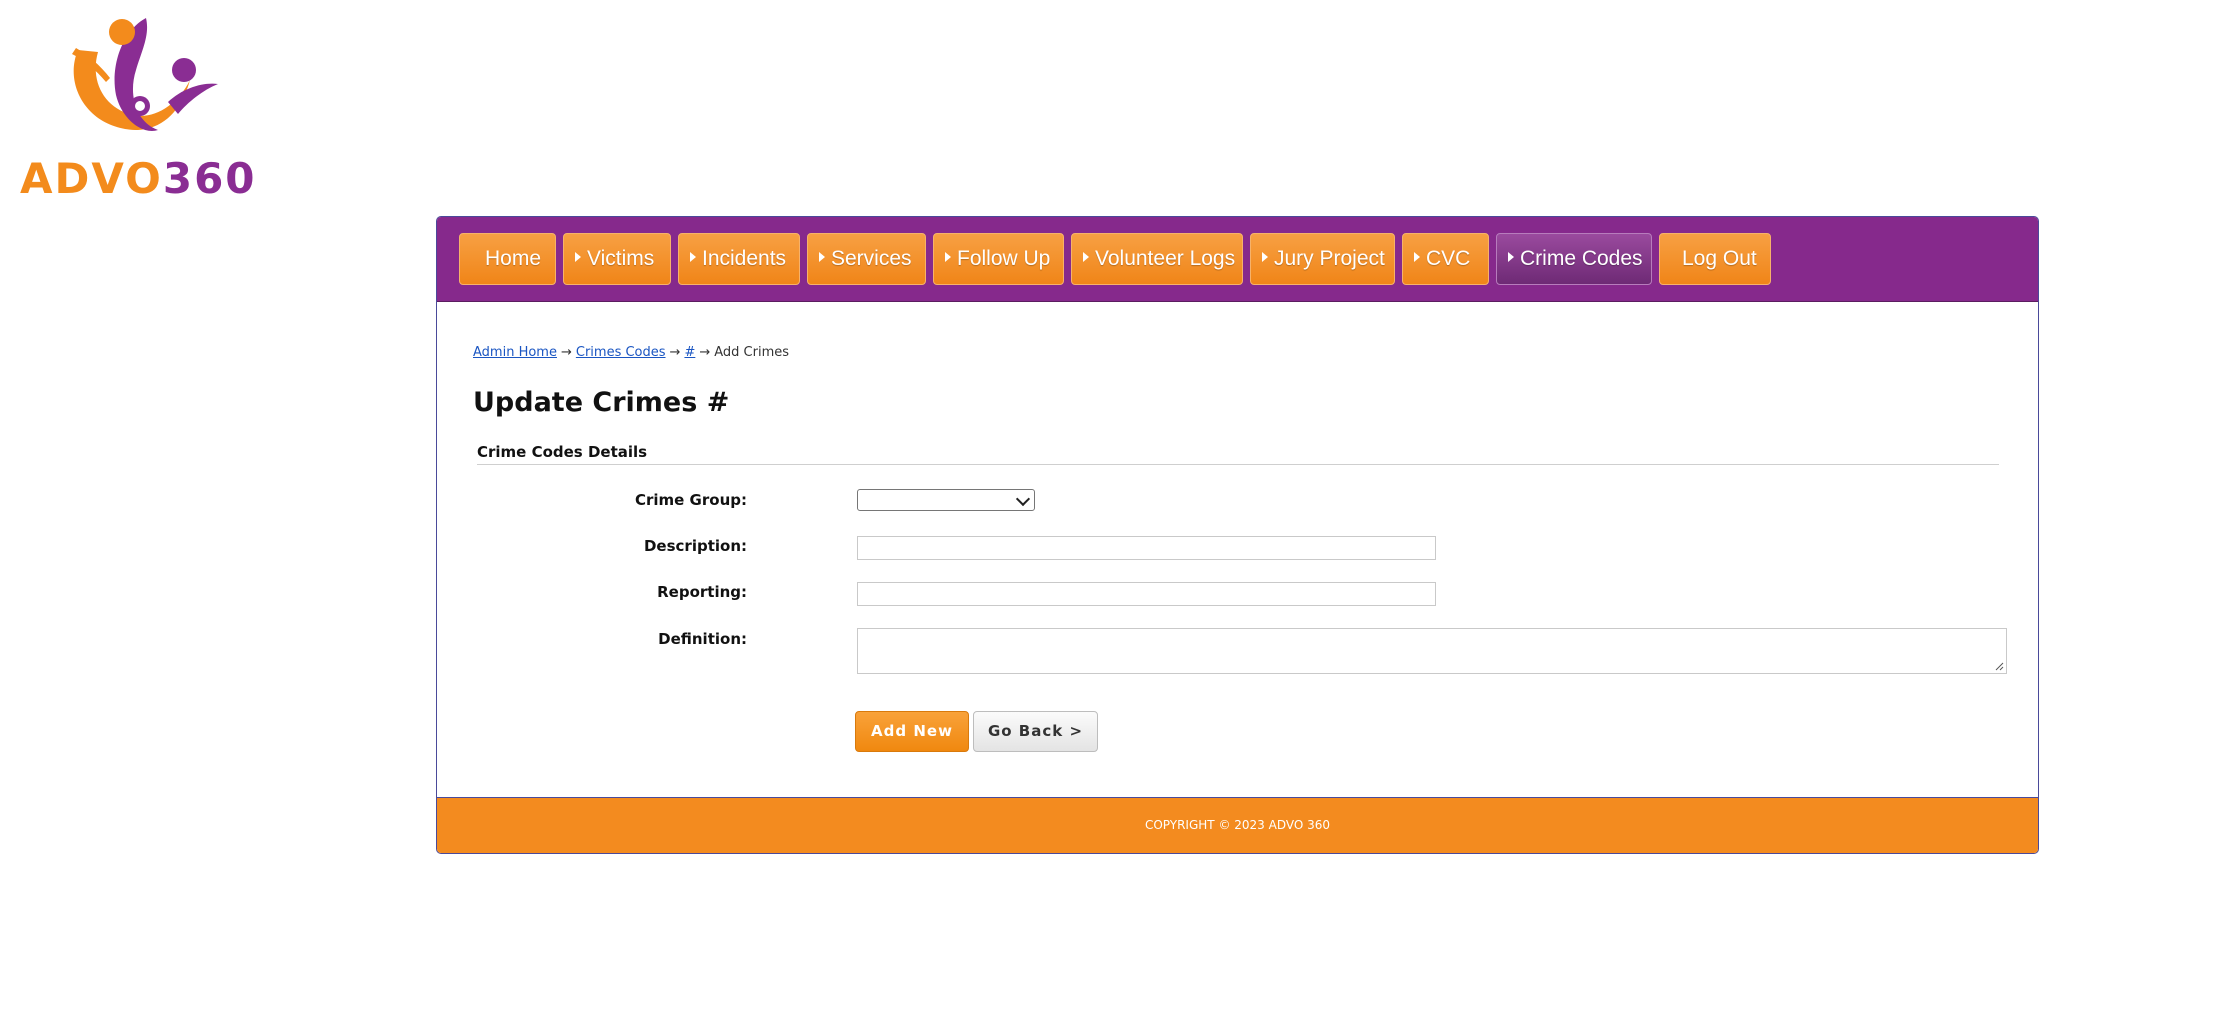 Image resolution: width=2215 pixels, height=1023 pixels. I want to click on crime-group-select, so click(946, 500).